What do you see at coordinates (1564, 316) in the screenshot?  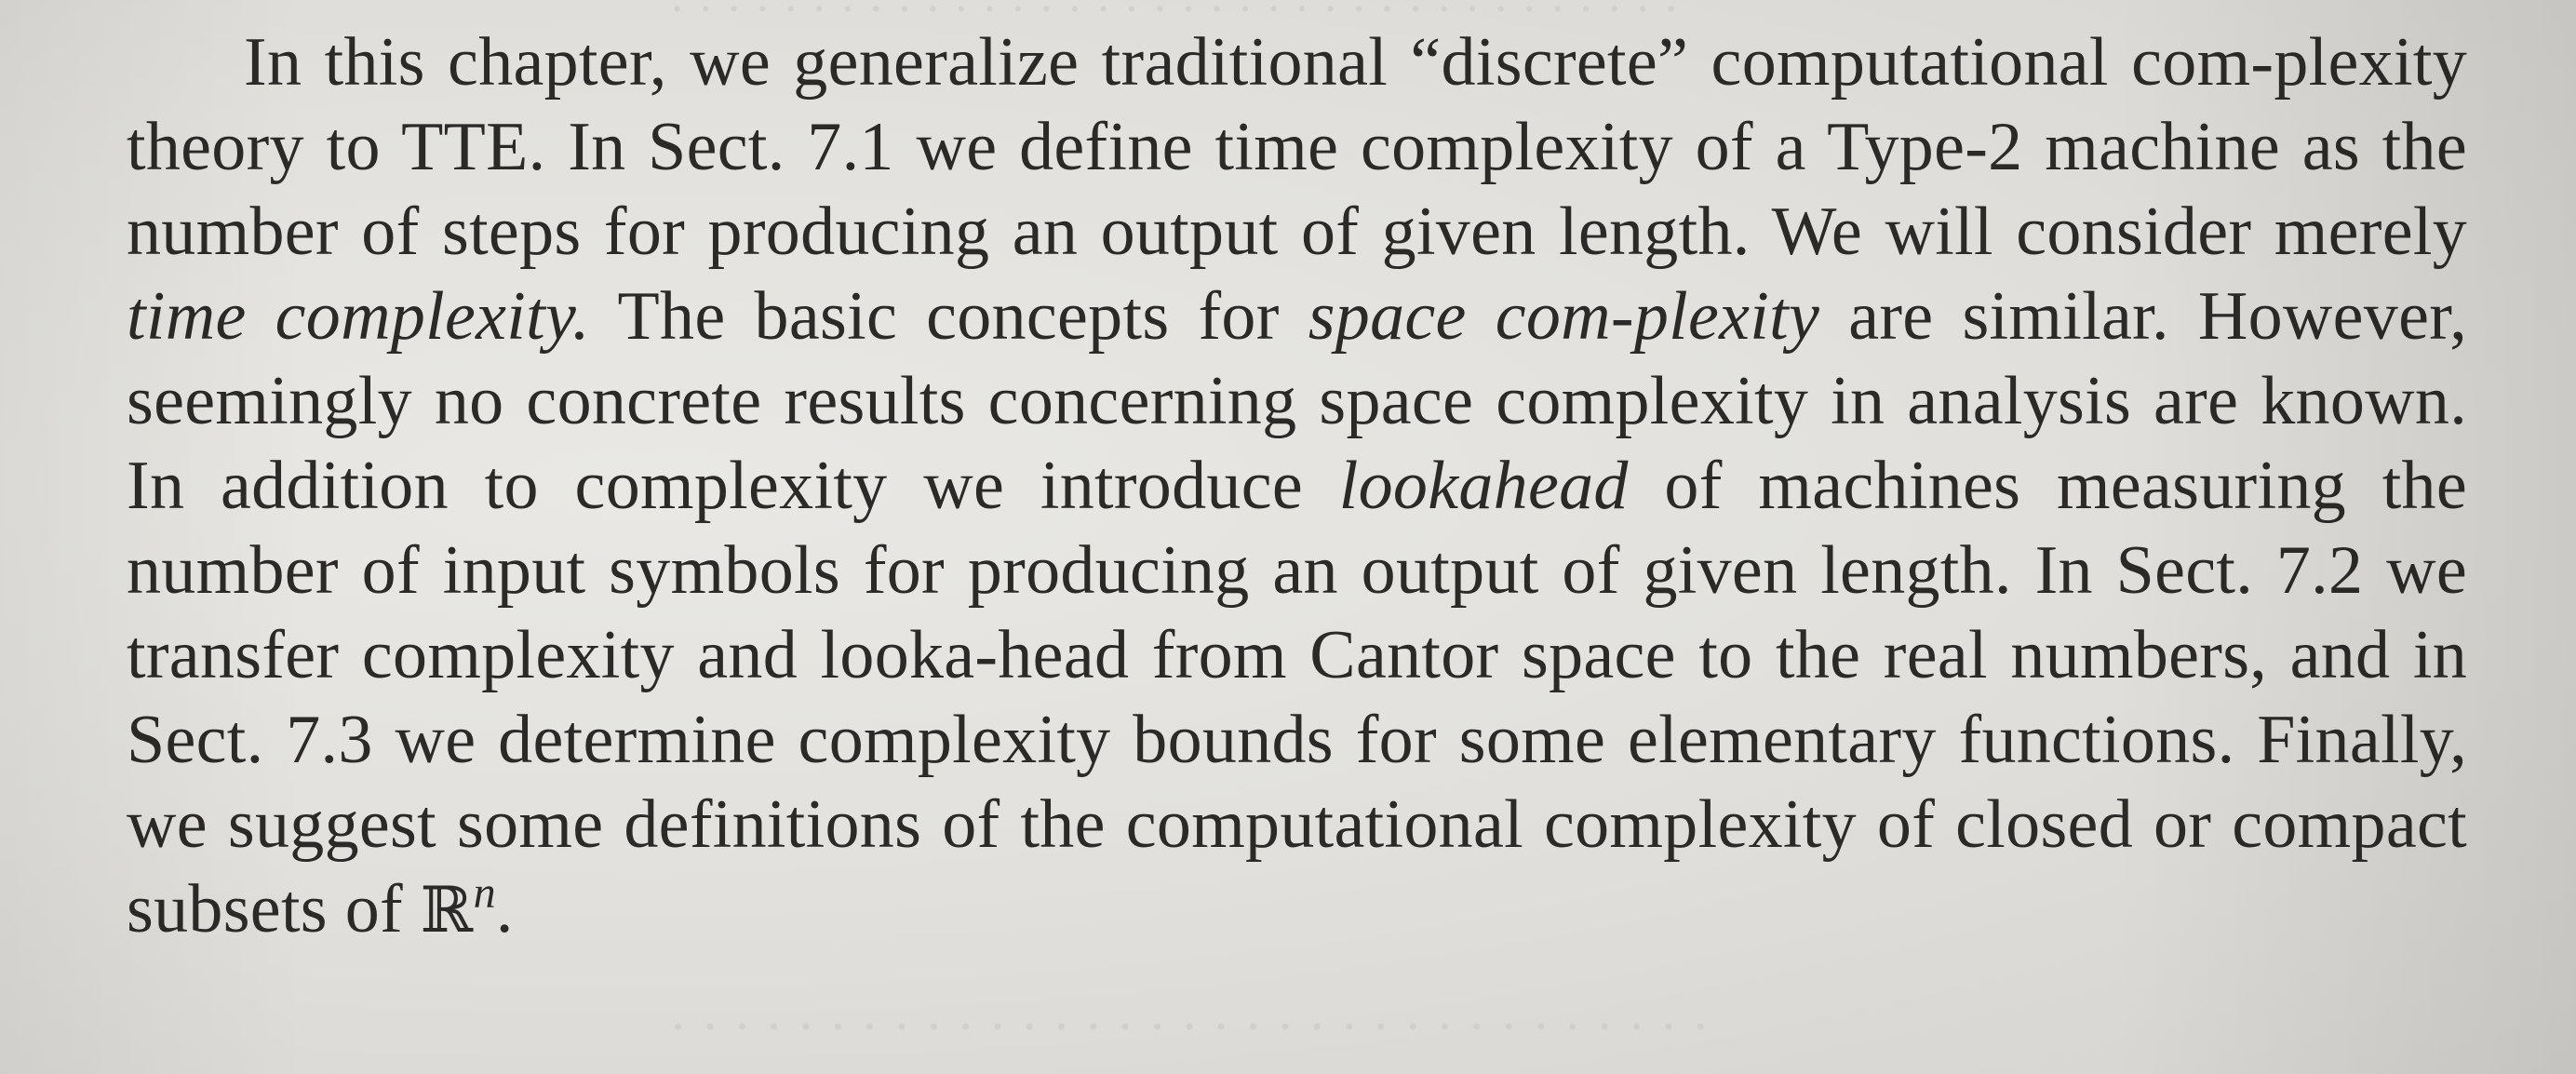 I see `term-space-complexity: space com-plexity` at bounding box center [1564, 316].